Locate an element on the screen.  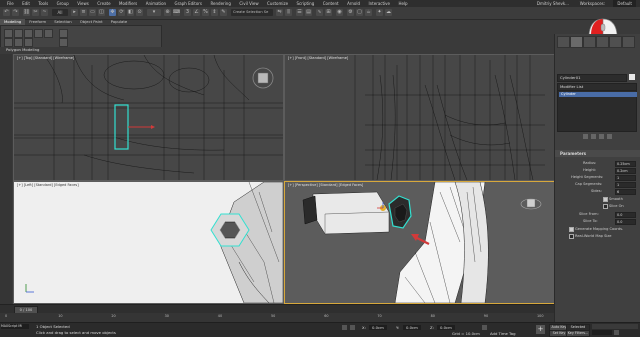
material-editor-icon: ◉ is located at coordinates (339, 12).